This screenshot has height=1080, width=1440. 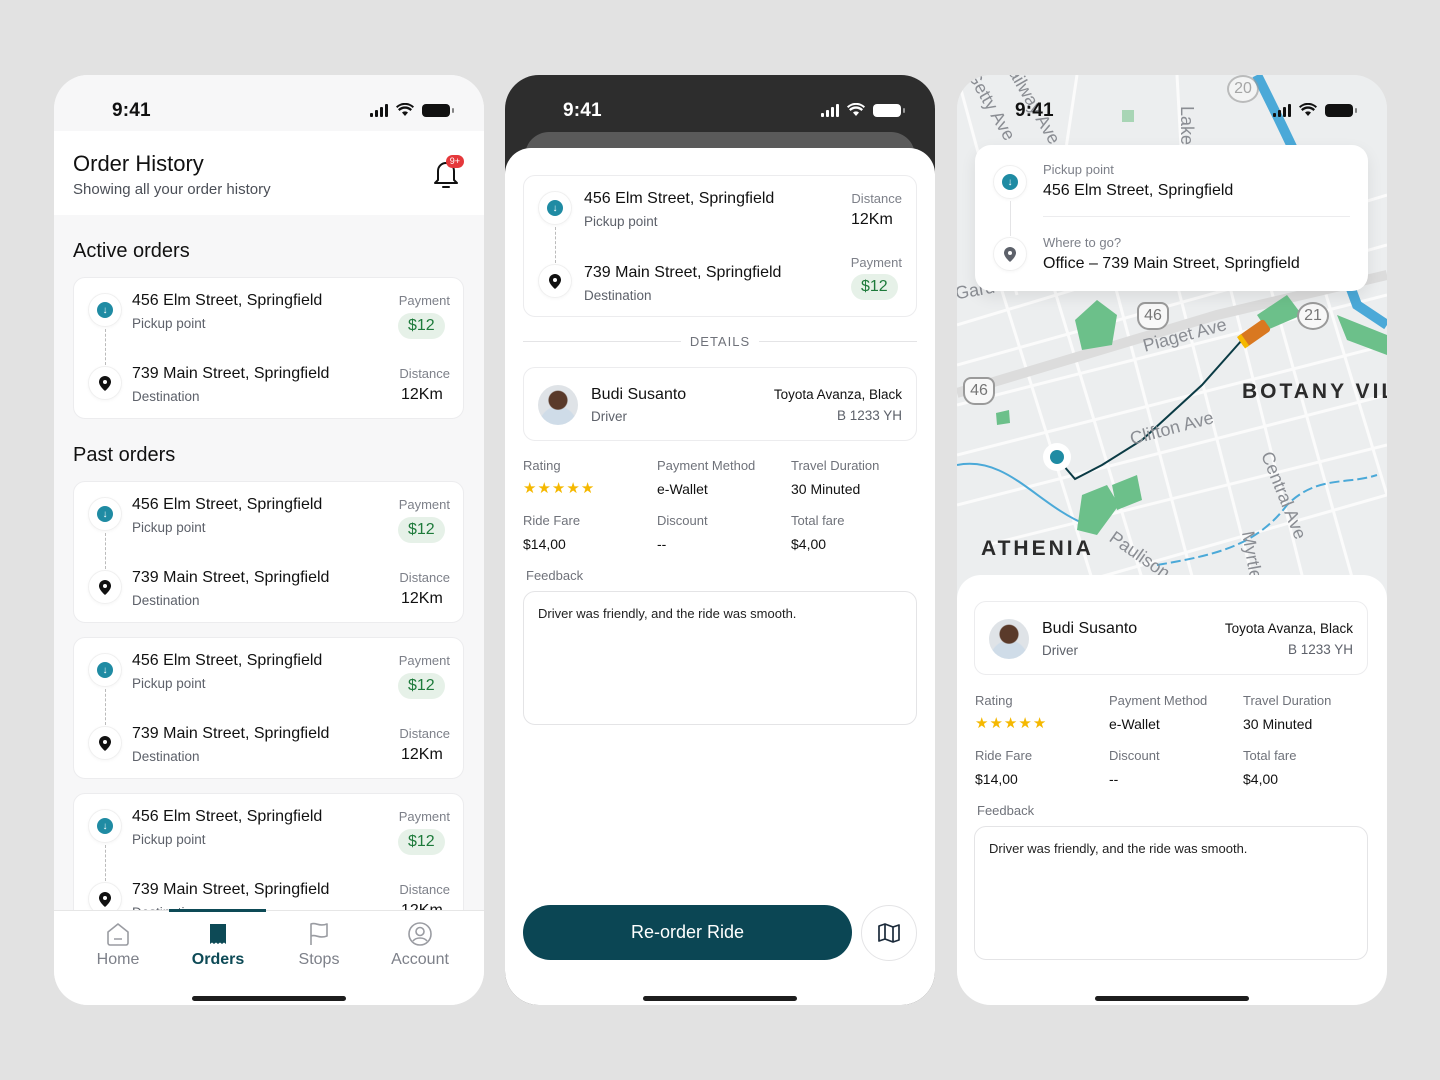 I want to click on details-label: DETAILS, so click(x=720, y=341).